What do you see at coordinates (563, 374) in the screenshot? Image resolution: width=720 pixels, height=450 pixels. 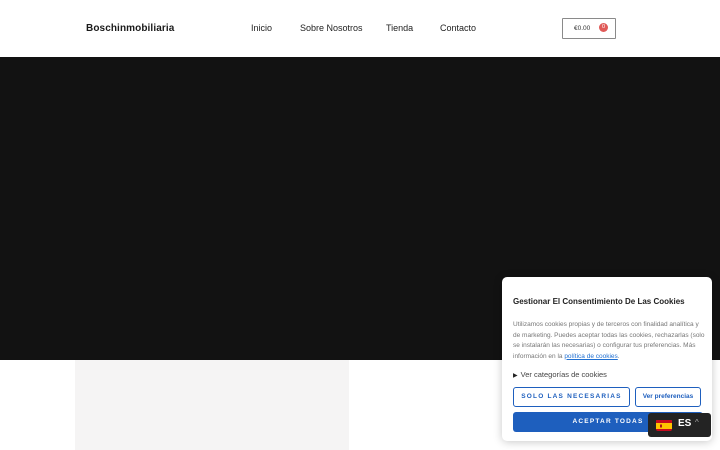 I see `cookie-categories-label: Ver categorías de cookies` at bounding box center [563, 374].